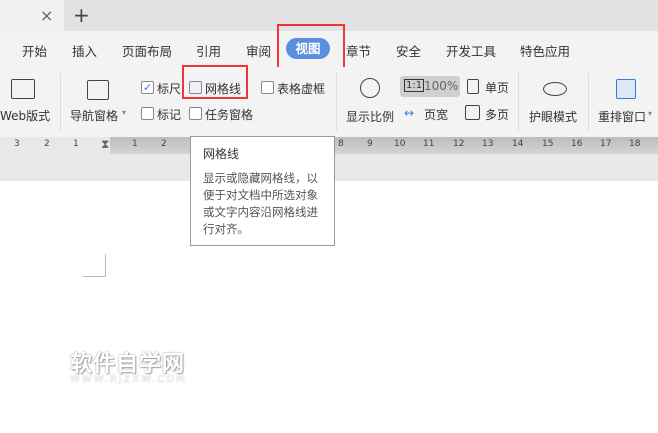 The height and width of the screenshot is (433, 658). What do you see at coordinates (473, 86) in the screenshot?
I see `single-page-icon` at bounding box center [473, 86].